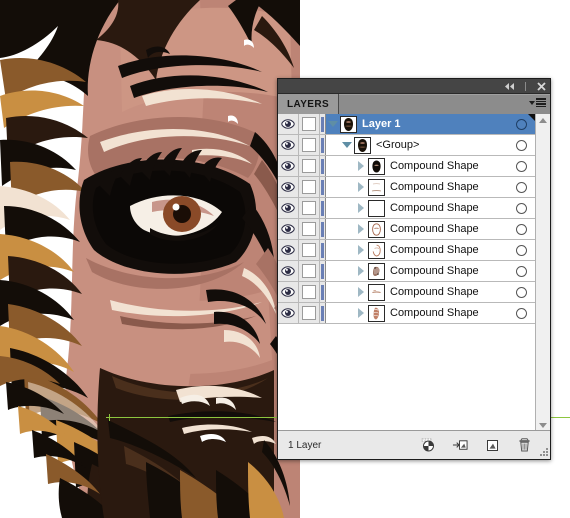 This screenshot has width=570, height=518. What do you see at coordinates (414, 86) in the screenshot?
I see `panel-title-bar` at bounding box center [414, 86].